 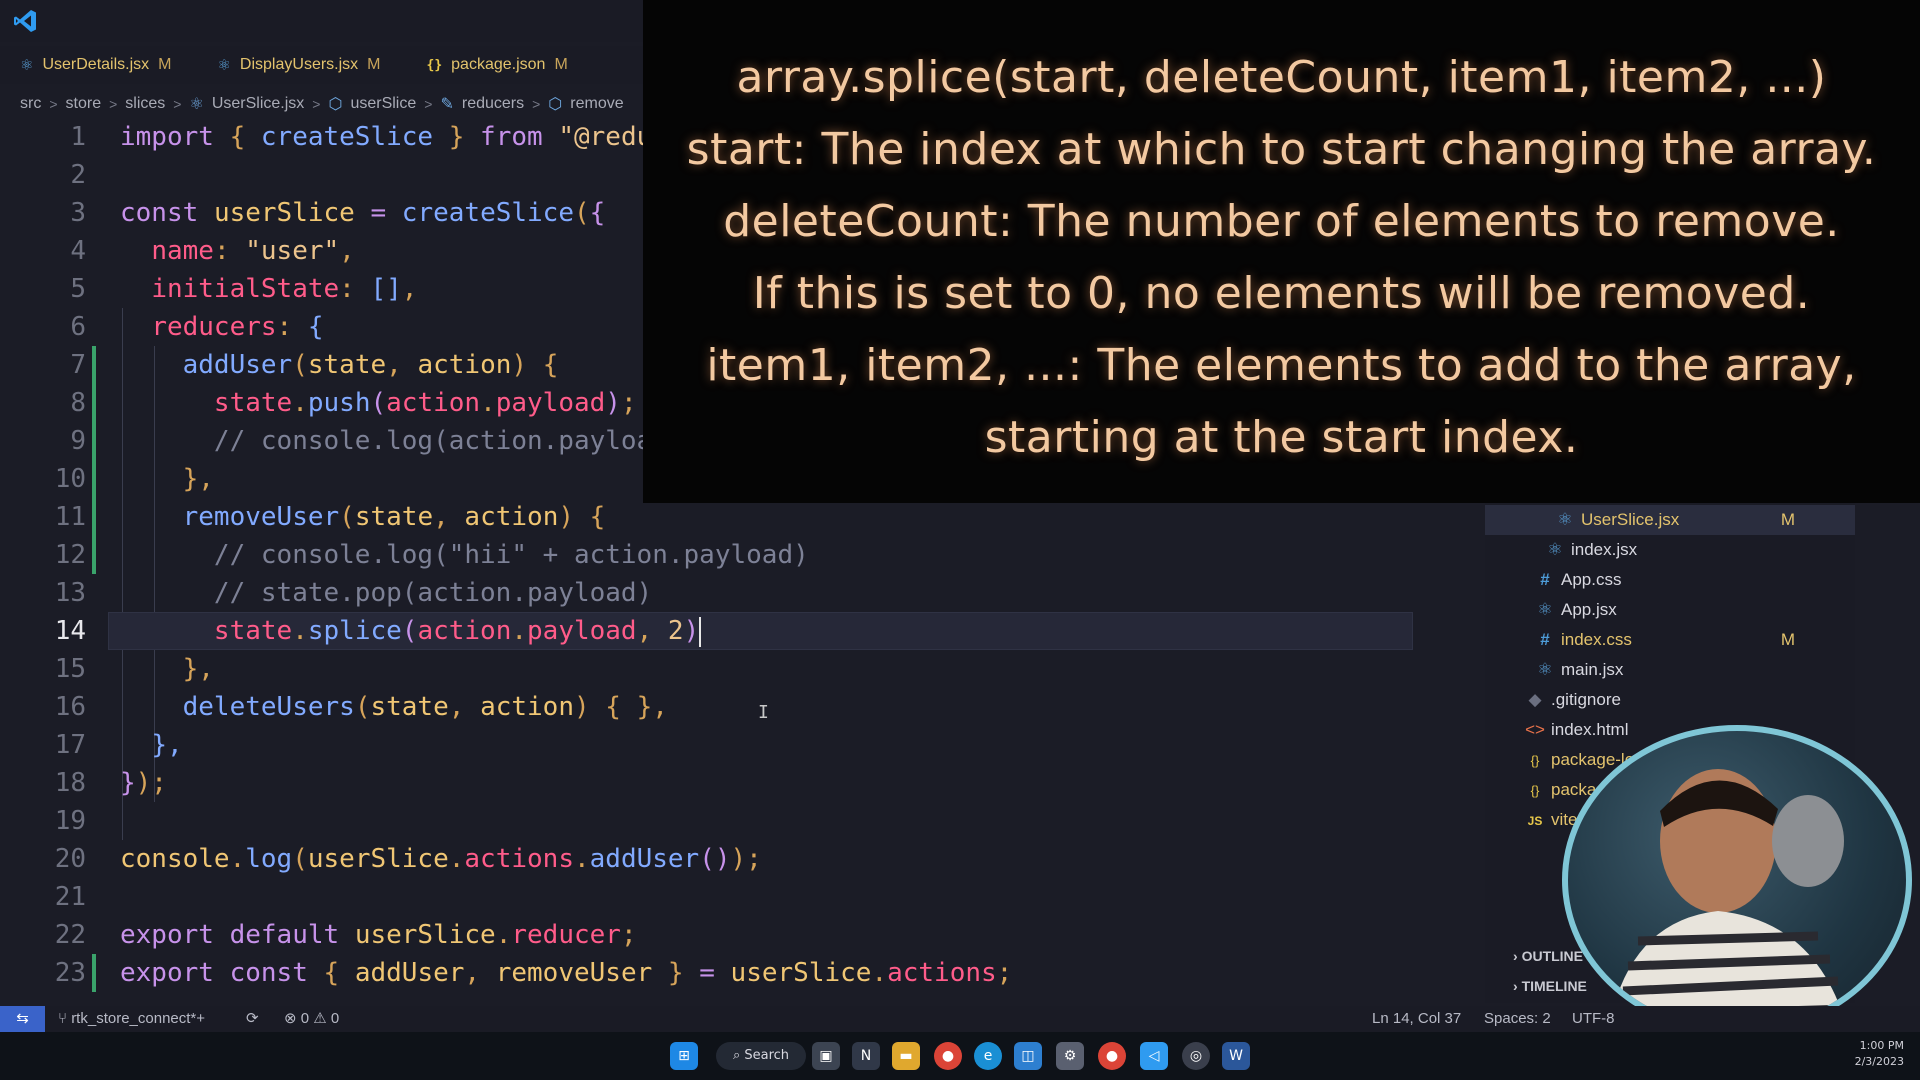 What do you see at coordinates (70, 897) in the screenshot?
I see `line-number: 21` at bounding box center [70, 897].